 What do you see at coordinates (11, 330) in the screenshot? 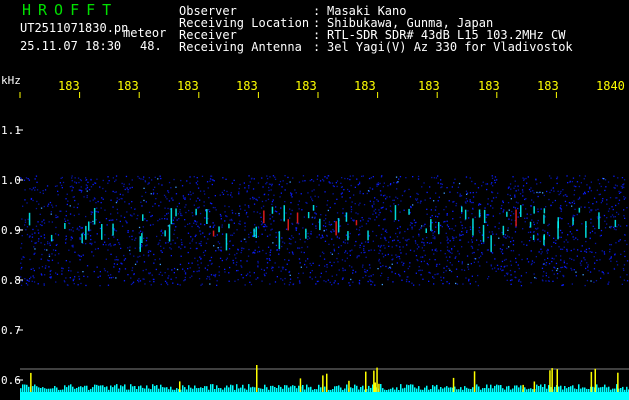
I see `y-tick-label: 0.7` at bounding box center [11, 330].